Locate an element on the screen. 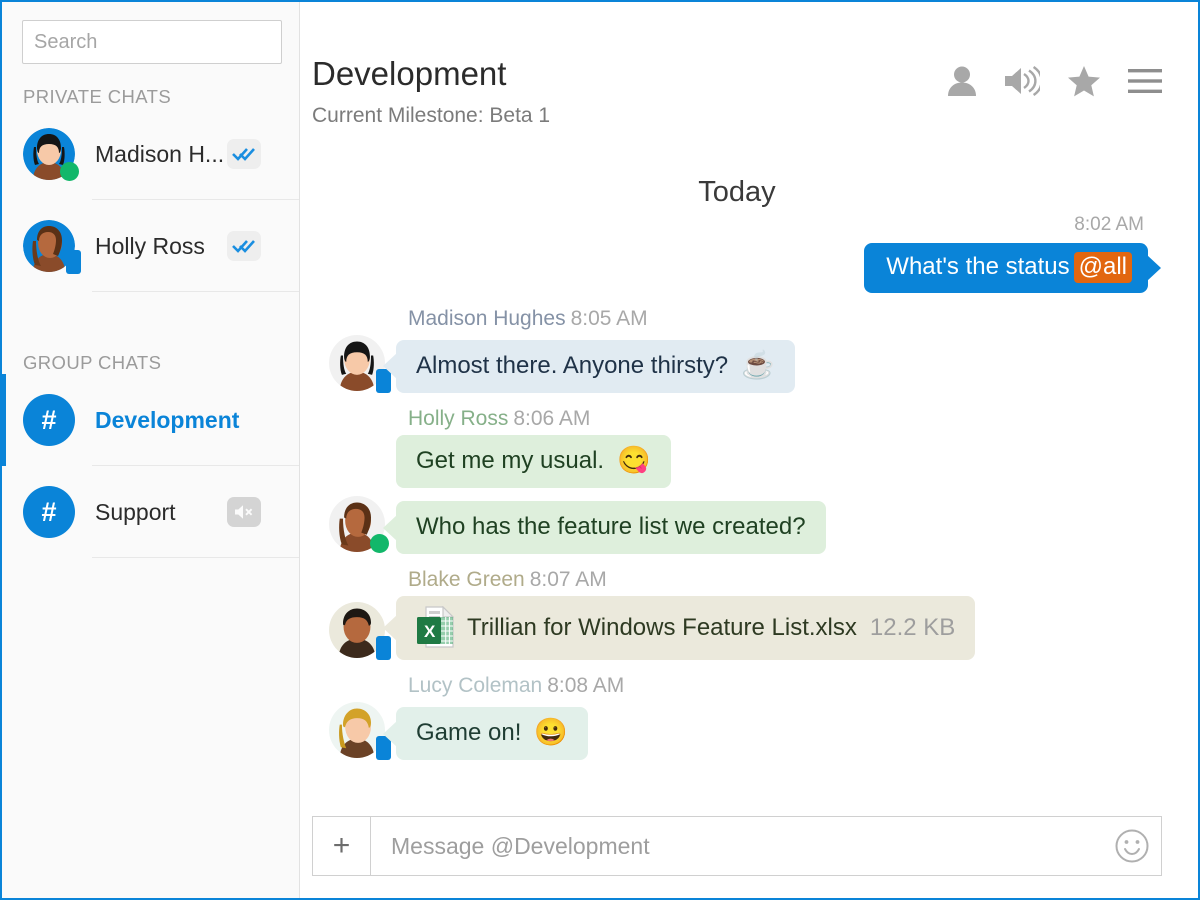 The height and width of the screenshot is (900, 1200). message-text: Almost there. Anyone thirsty? is located at coordinates (572, 365).